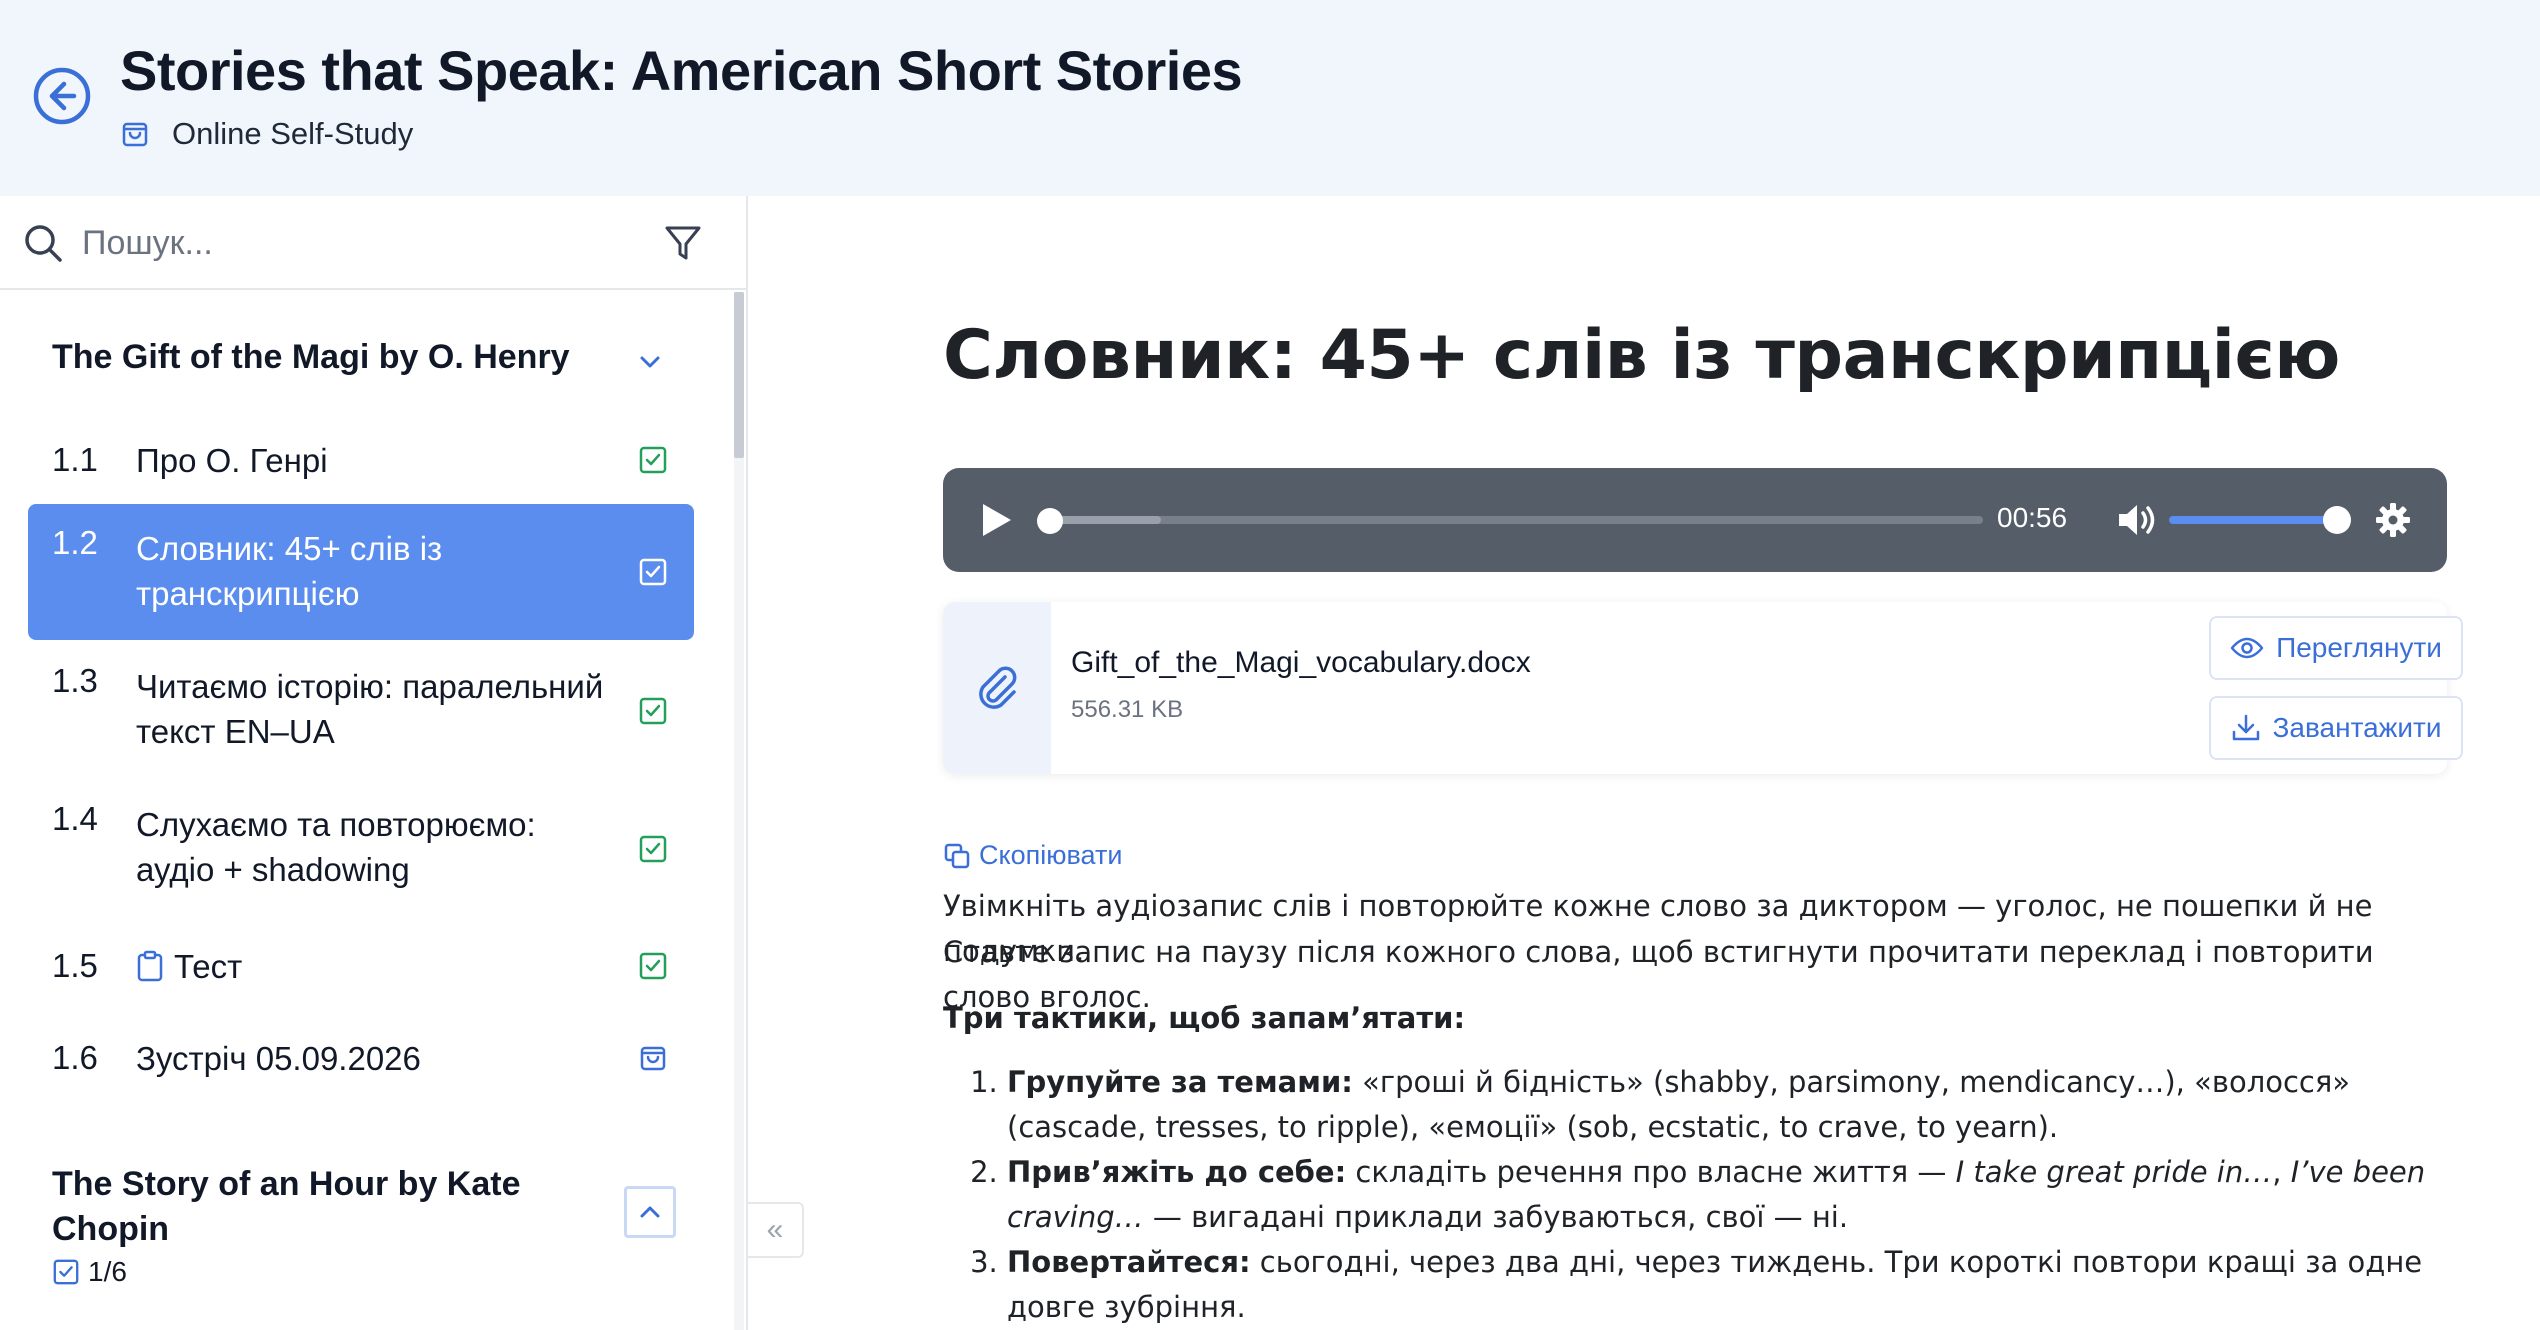 The width and height of the screenshot is (2540, 1330). I want to click on volume-icon, so click(2137, 520).